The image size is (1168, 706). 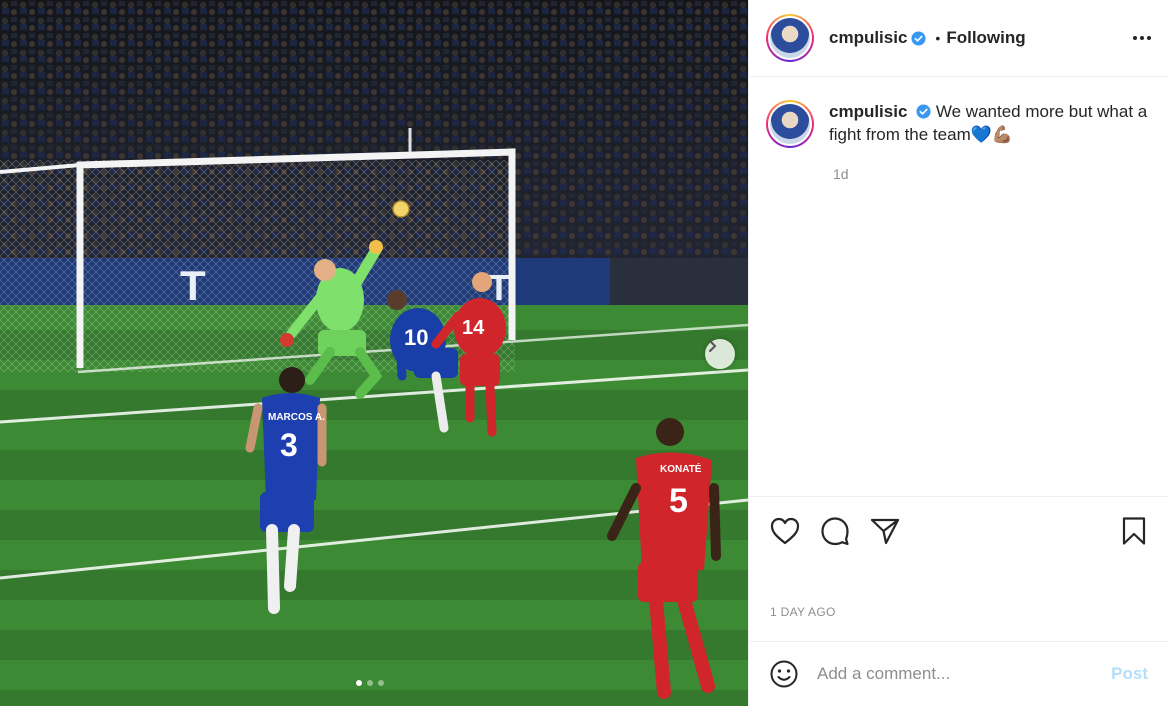 I want to click on svg-text: KONATÉ, so click(x=681, y=468).